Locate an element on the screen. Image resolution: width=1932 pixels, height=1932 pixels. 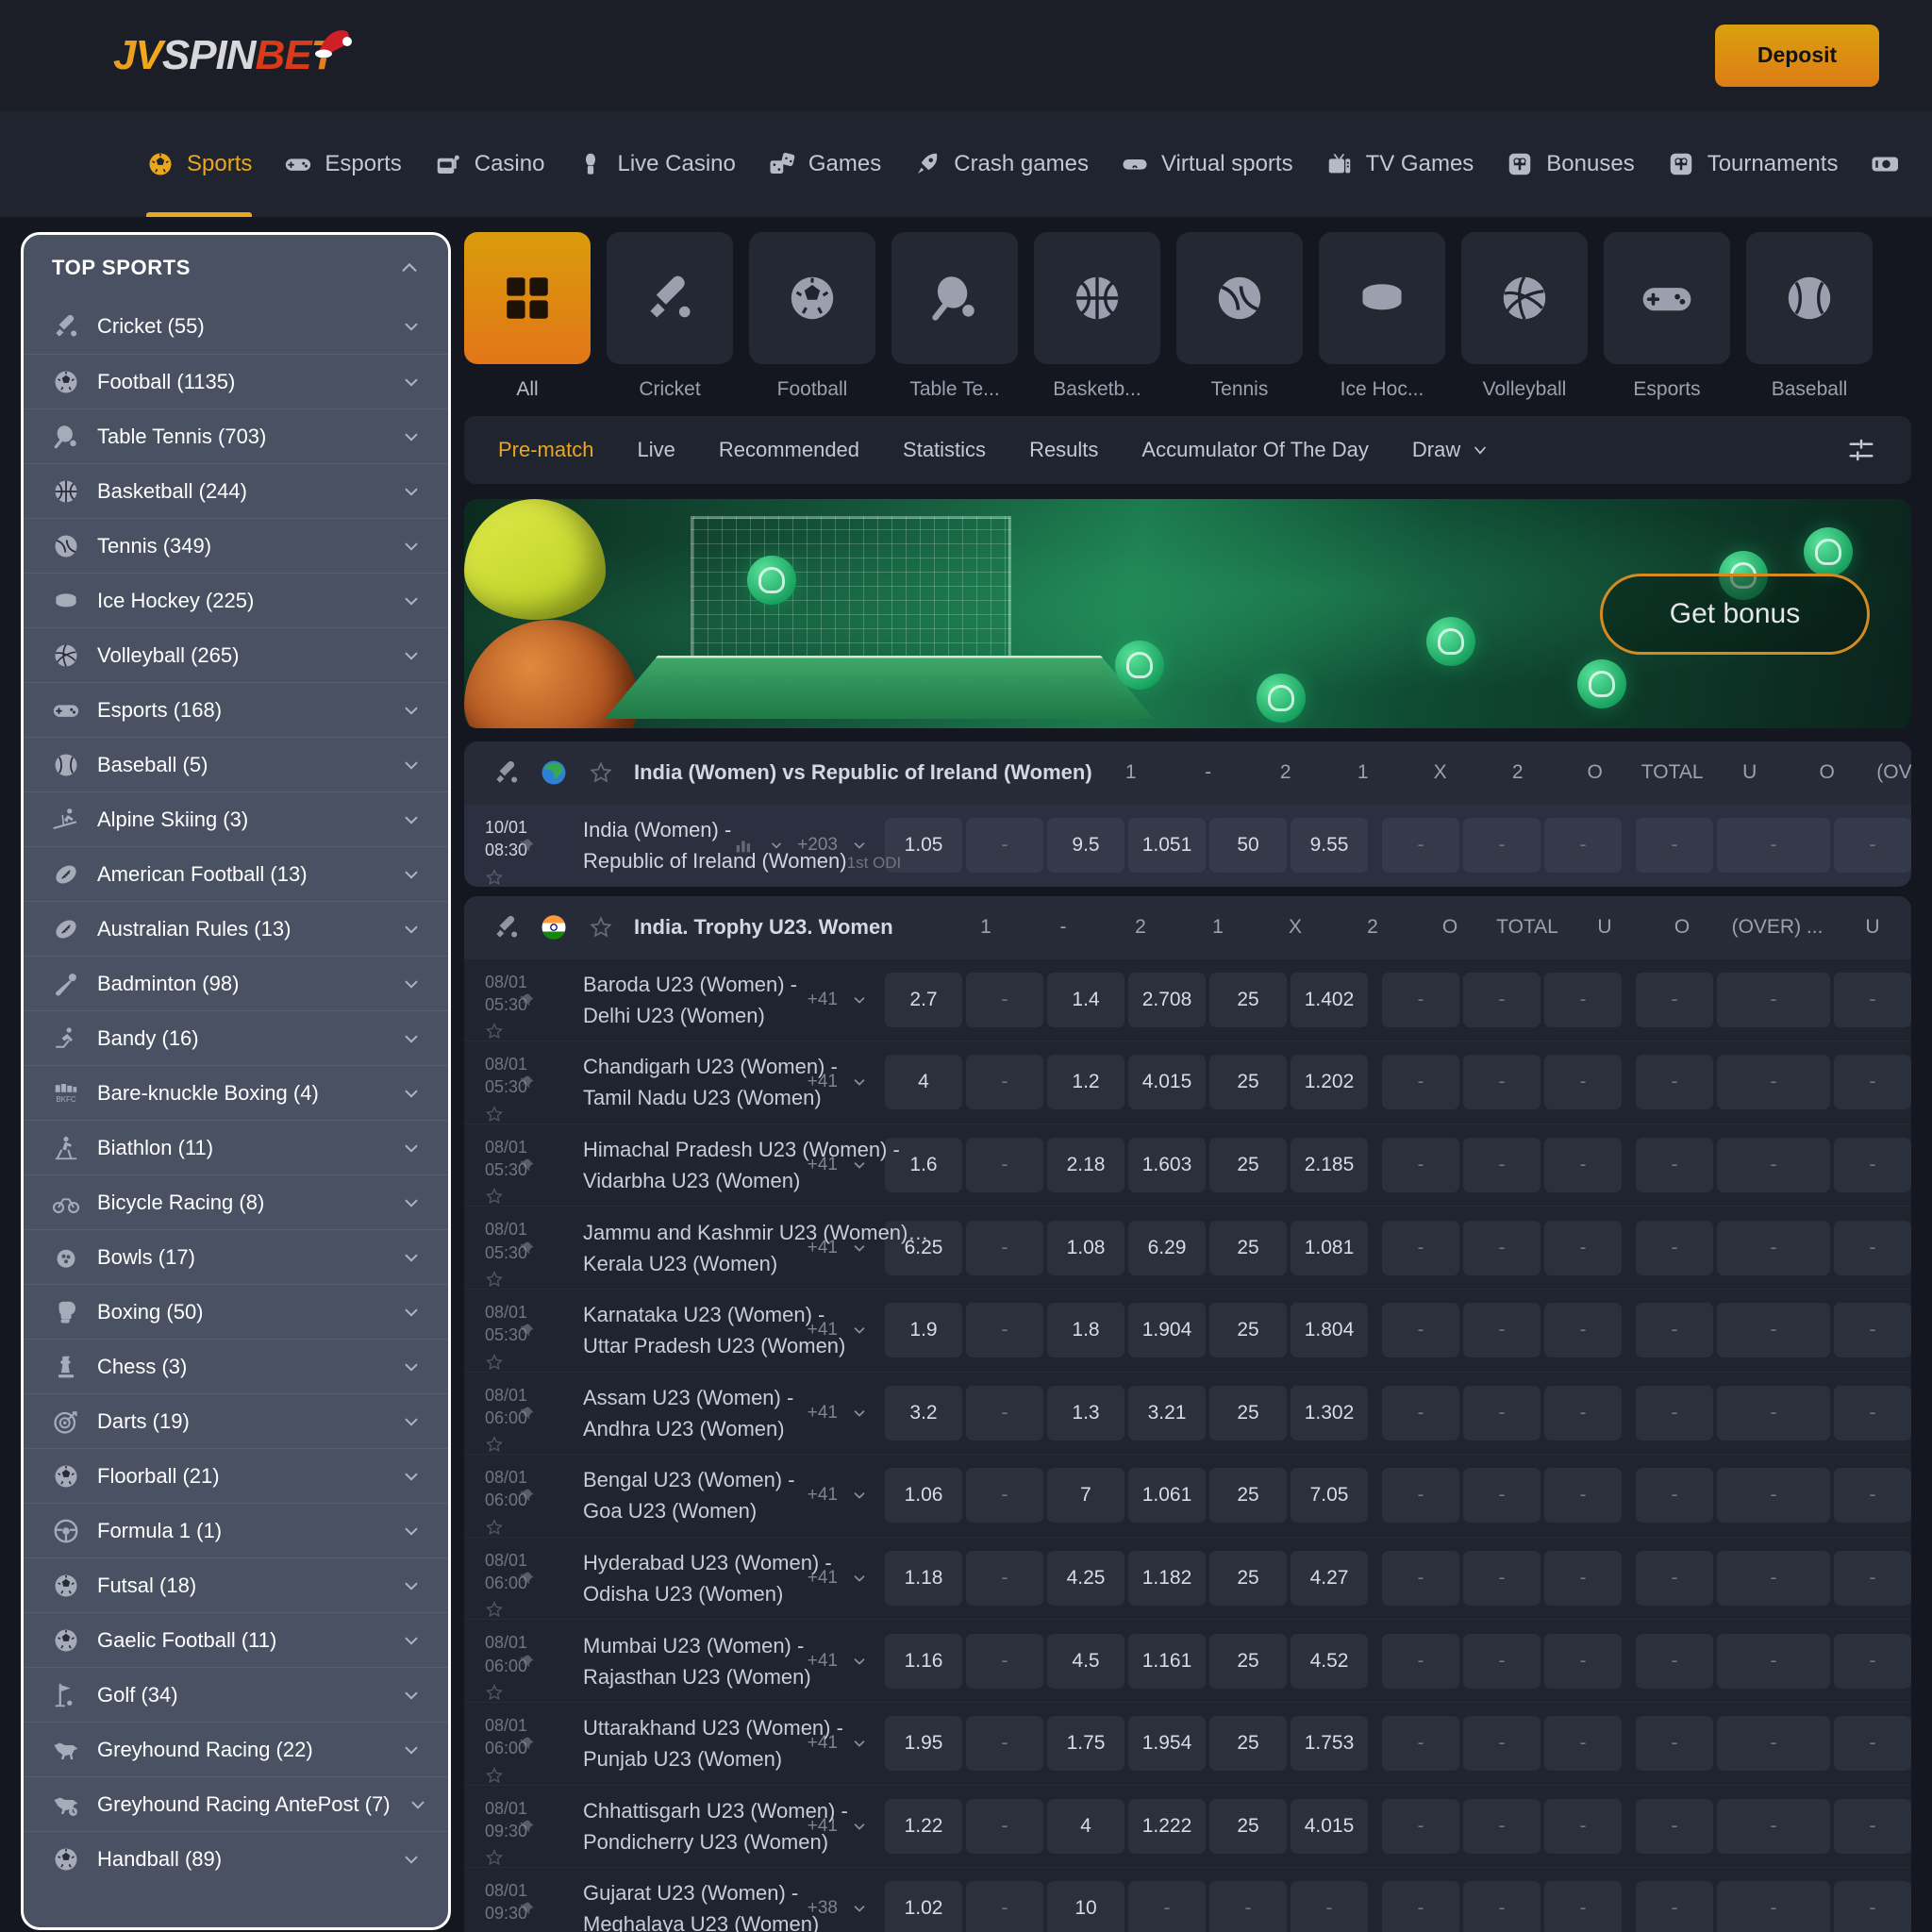
sidebar-item-tennis: Tennis (349) is located at coordinates (236, 545).